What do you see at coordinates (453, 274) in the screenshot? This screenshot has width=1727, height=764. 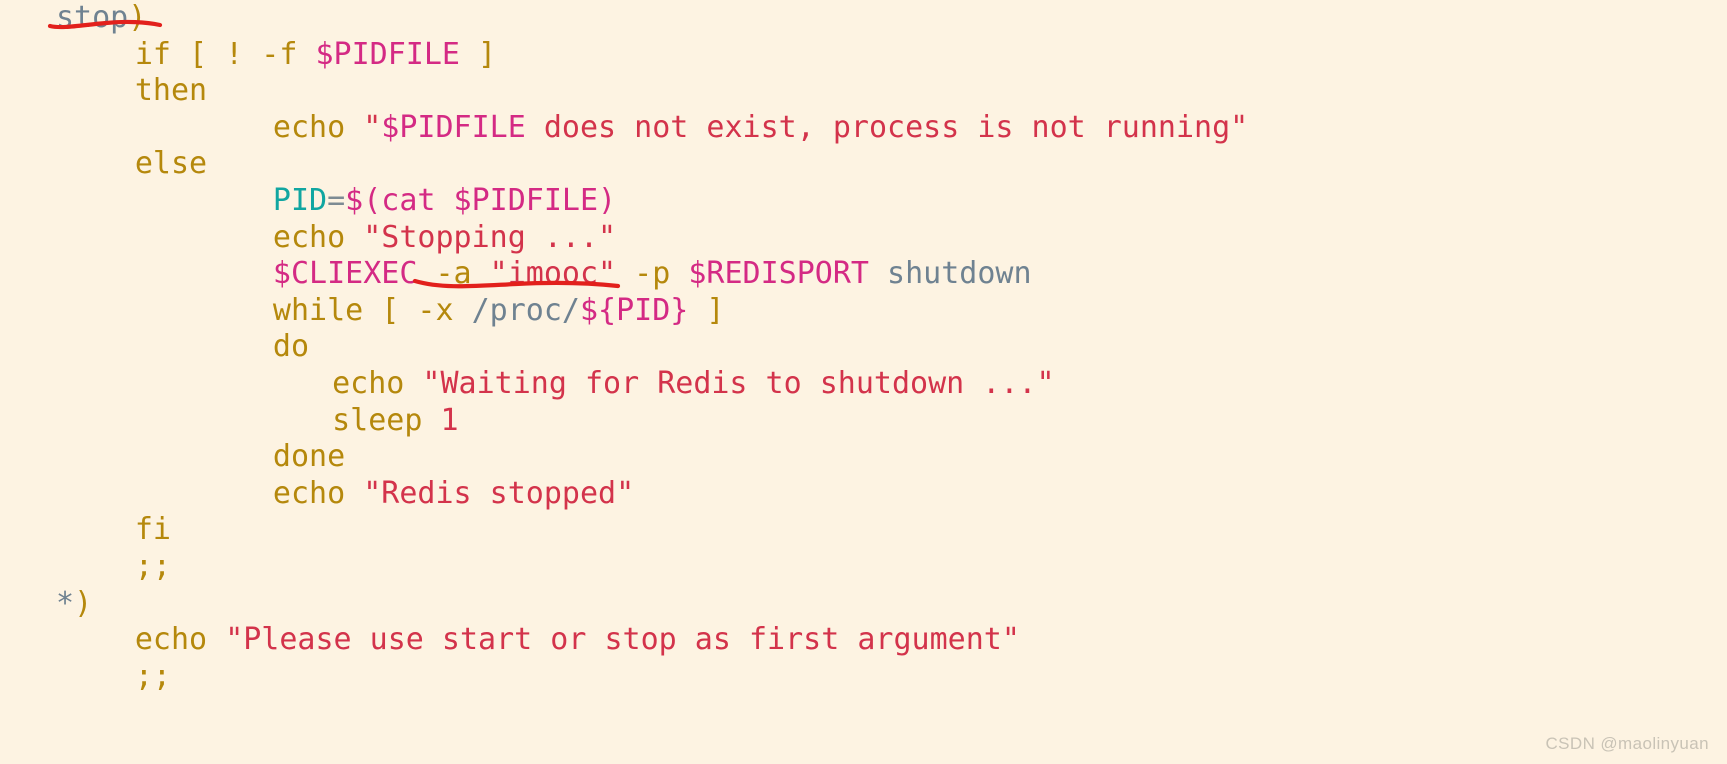 I see `code-token: -a` at bounding box center [453, 274].